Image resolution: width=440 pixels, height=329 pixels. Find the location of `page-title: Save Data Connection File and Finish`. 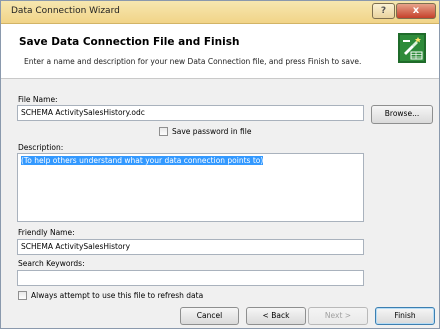

page-title: Save Data Connection File and Finish is located at coordinates (129, 42).